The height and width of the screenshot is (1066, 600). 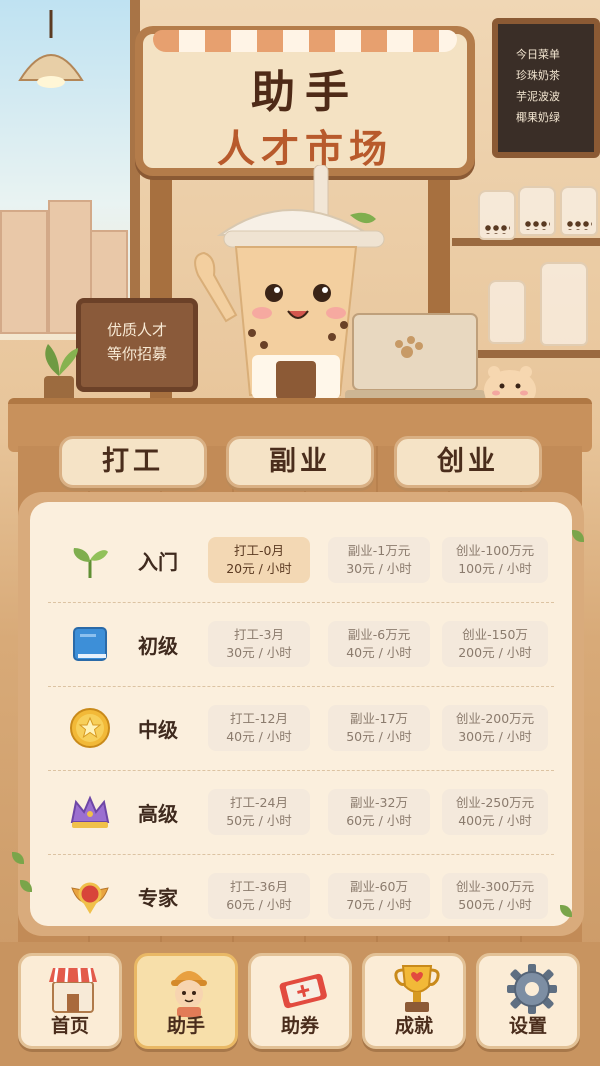 I want to click on salary-cell-side-job: 副业-32万 60元 / 小时, so click(x=379, y=812).